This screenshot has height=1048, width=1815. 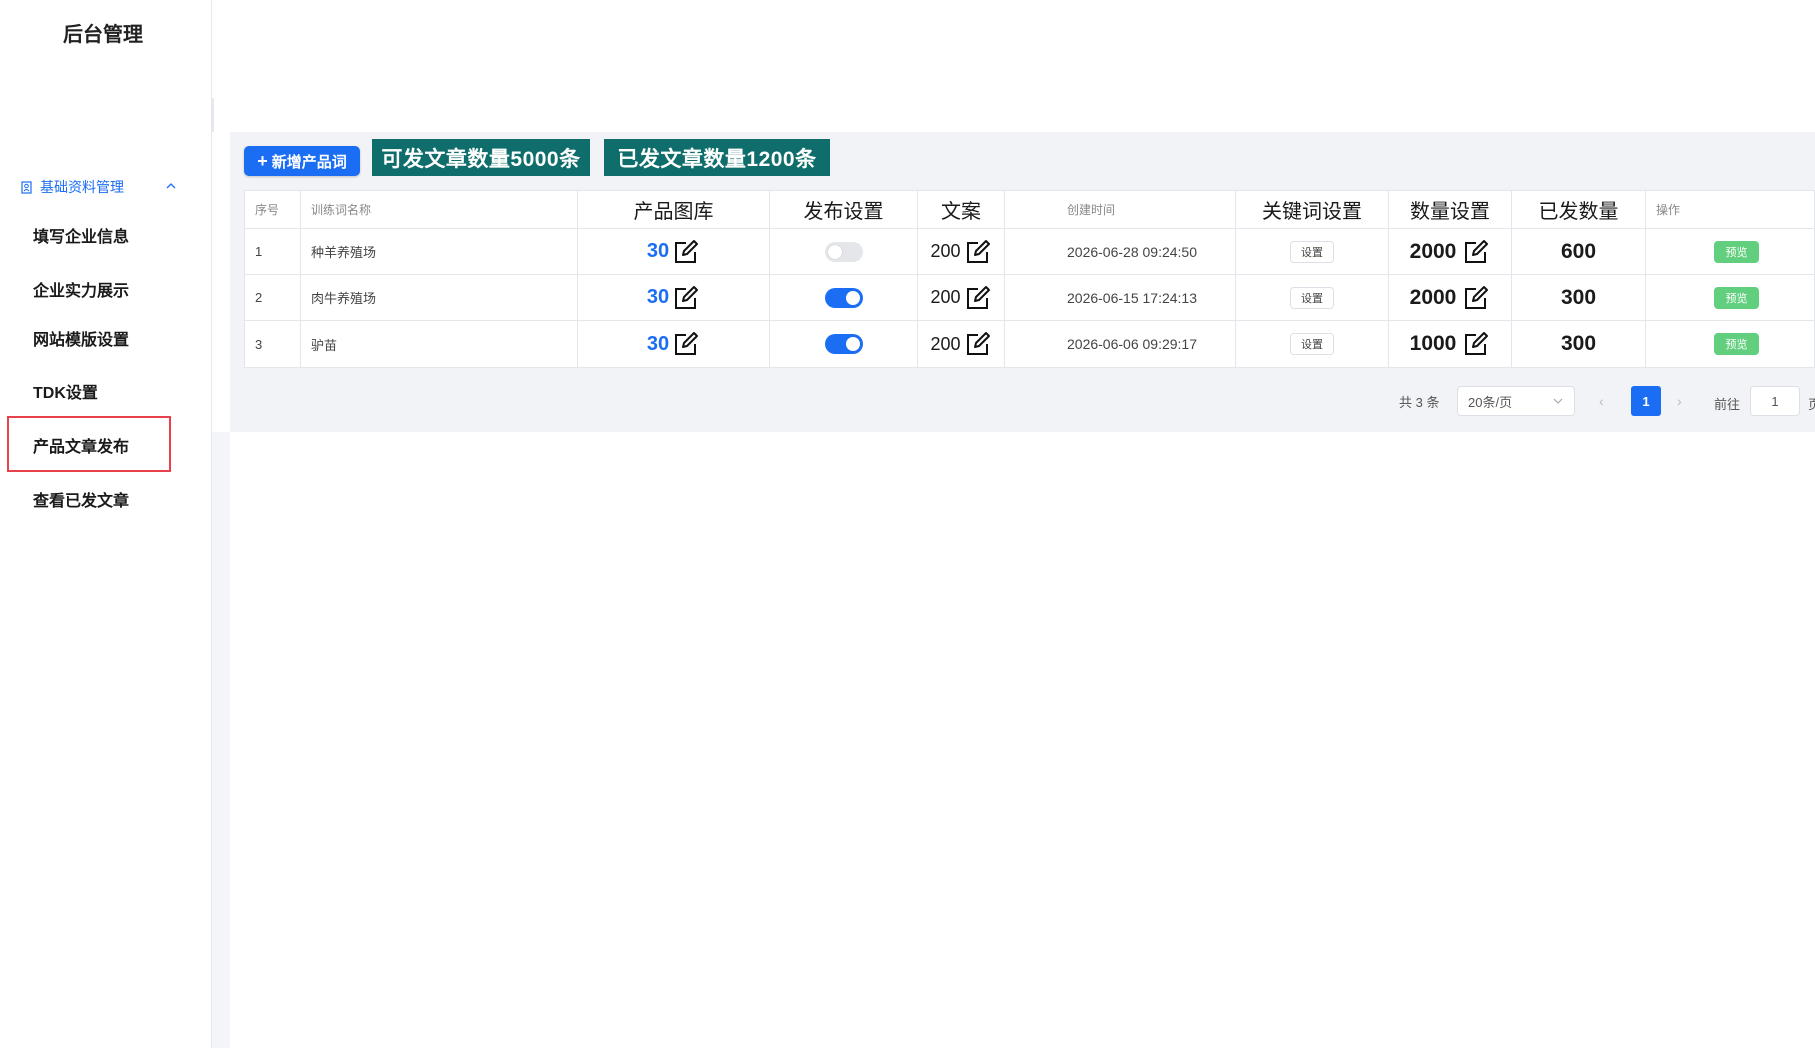 What do you see at coordinates (1120, 344) in the screenshot?
I see `created-time: 2026-06-06 09:29:17` at bounding box center [1120, 344].